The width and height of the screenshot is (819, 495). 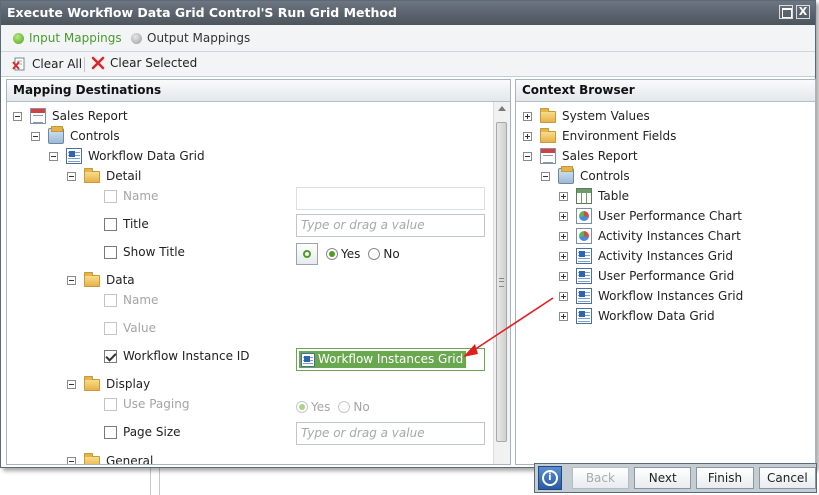 What do you see at coordinates (650, 216) in the screenshot?
I see `context-item-user-performance-chart: User Performance Chart` at bounding box center [650, 216].